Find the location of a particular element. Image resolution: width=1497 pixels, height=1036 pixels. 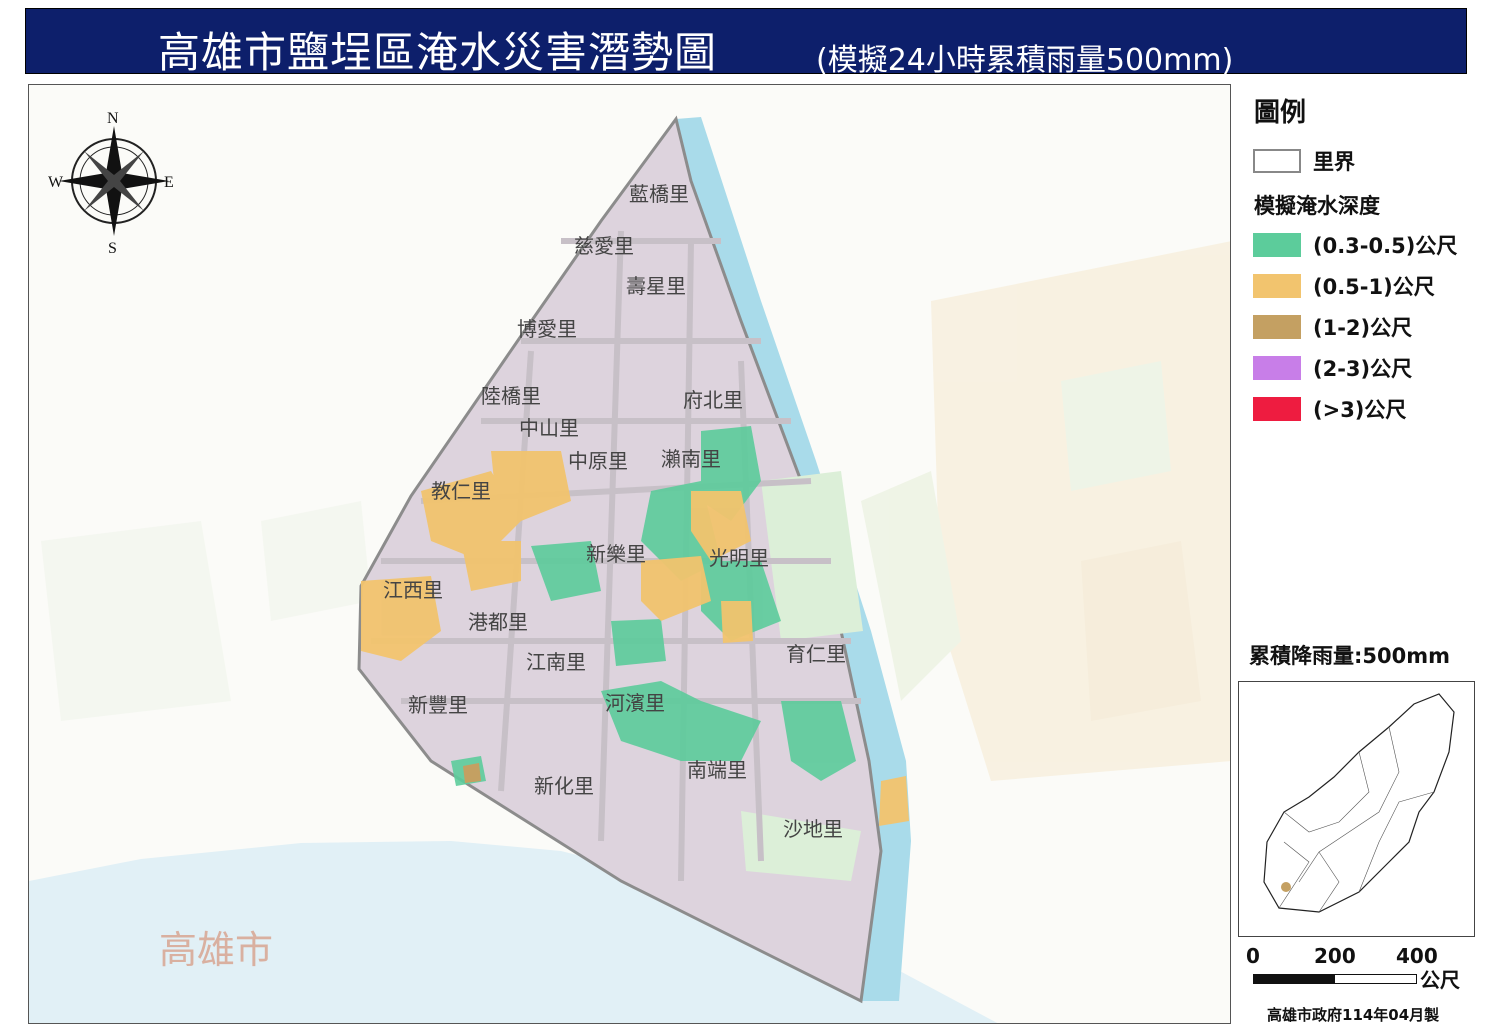

village-label: 港都里 is located at coordinates (498, 622).